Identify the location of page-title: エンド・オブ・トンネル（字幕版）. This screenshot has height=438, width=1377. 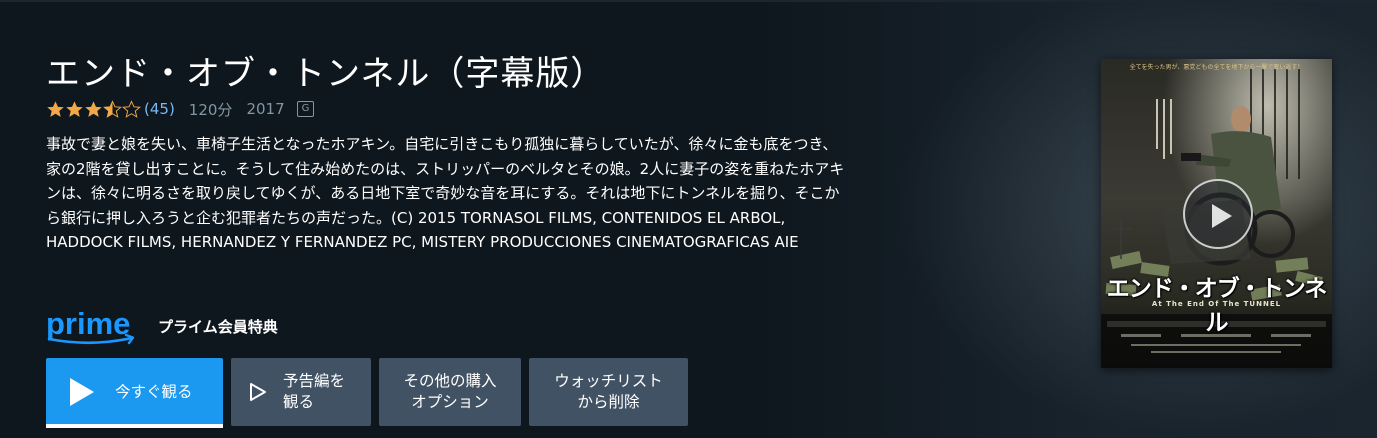
(326, 74).